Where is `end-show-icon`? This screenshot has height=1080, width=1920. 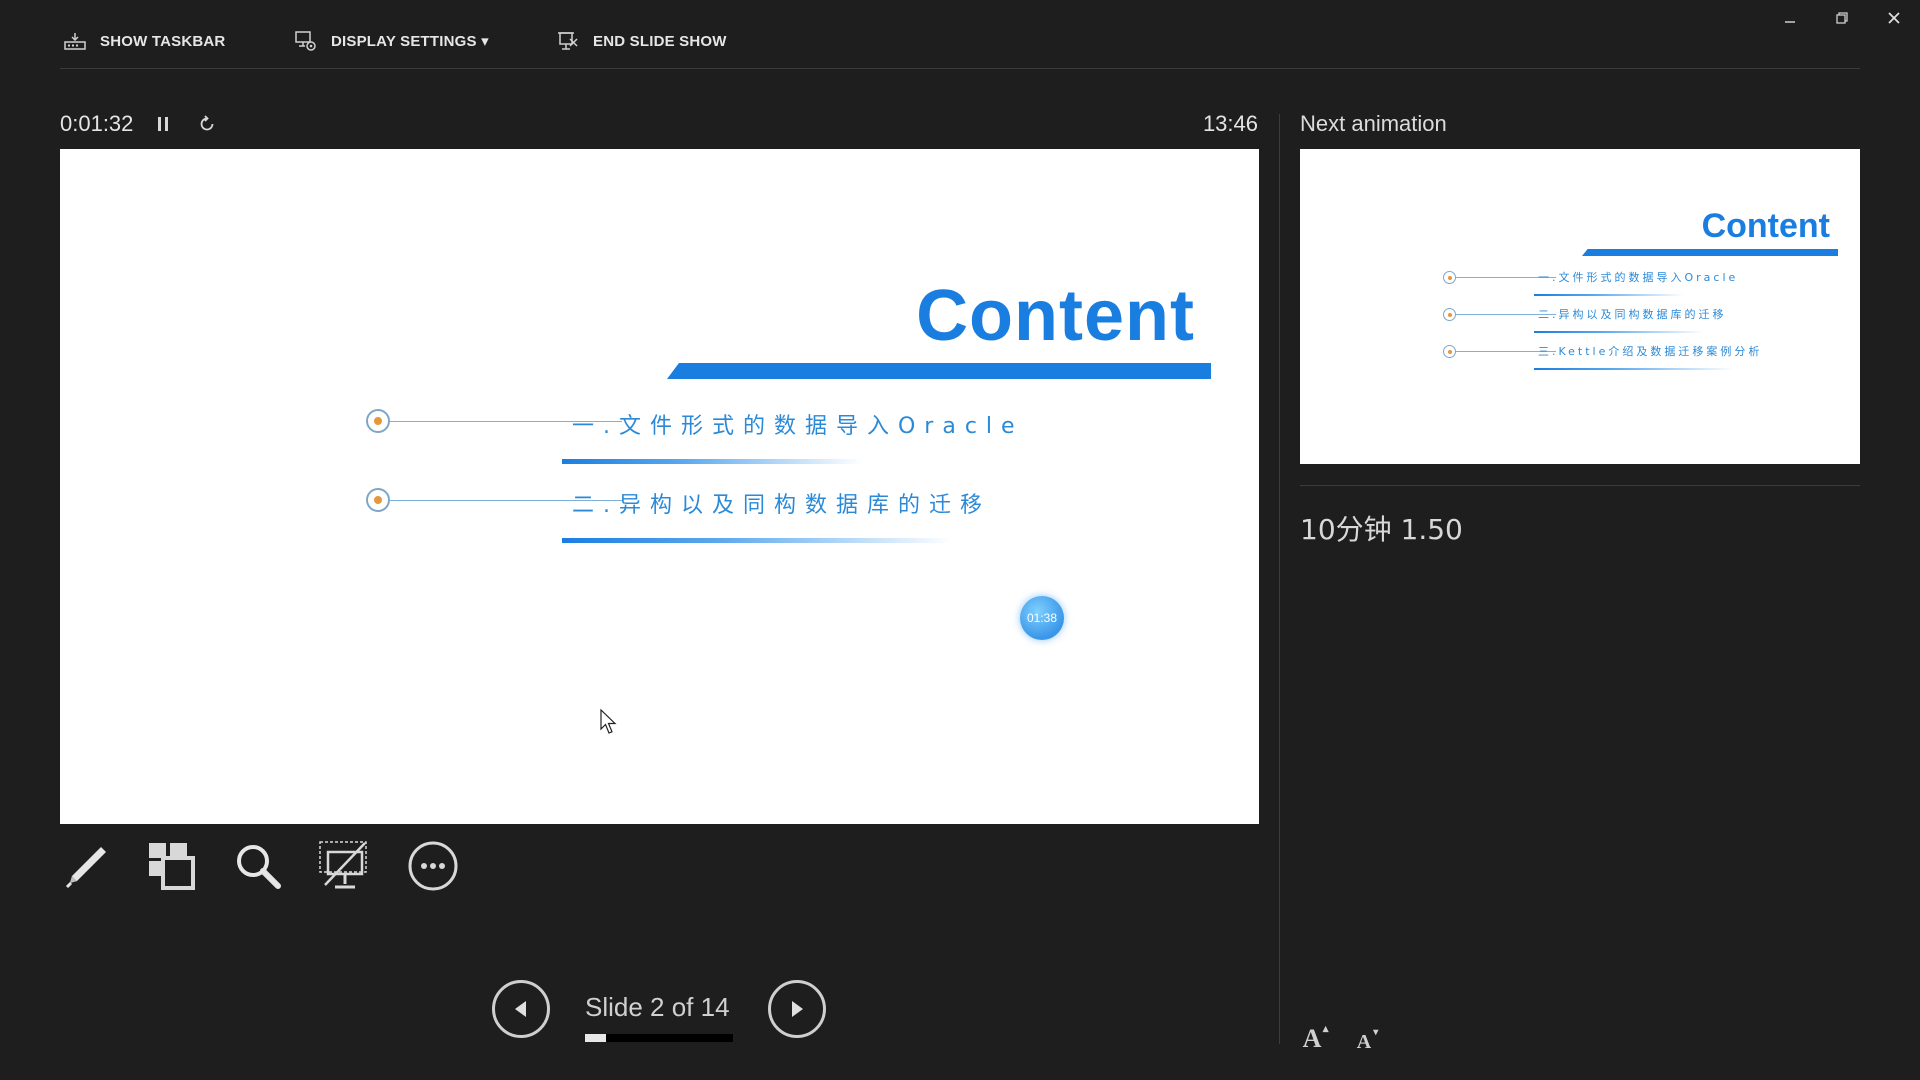 end-show-icon is located at coordinates (568, 41).